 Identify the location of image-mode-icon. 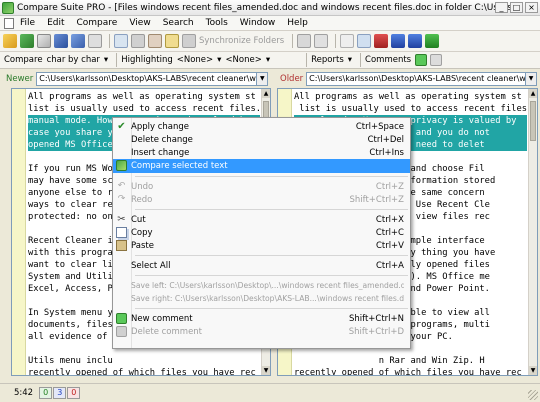
(155, 41).